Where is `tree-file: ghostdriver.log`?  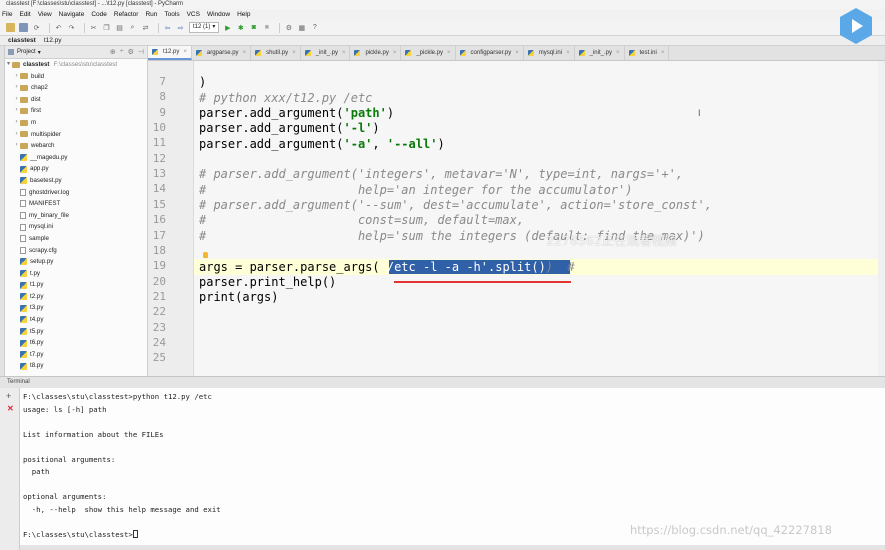
tree-file: ghostdriver.log is located at coordinates (76, 193).